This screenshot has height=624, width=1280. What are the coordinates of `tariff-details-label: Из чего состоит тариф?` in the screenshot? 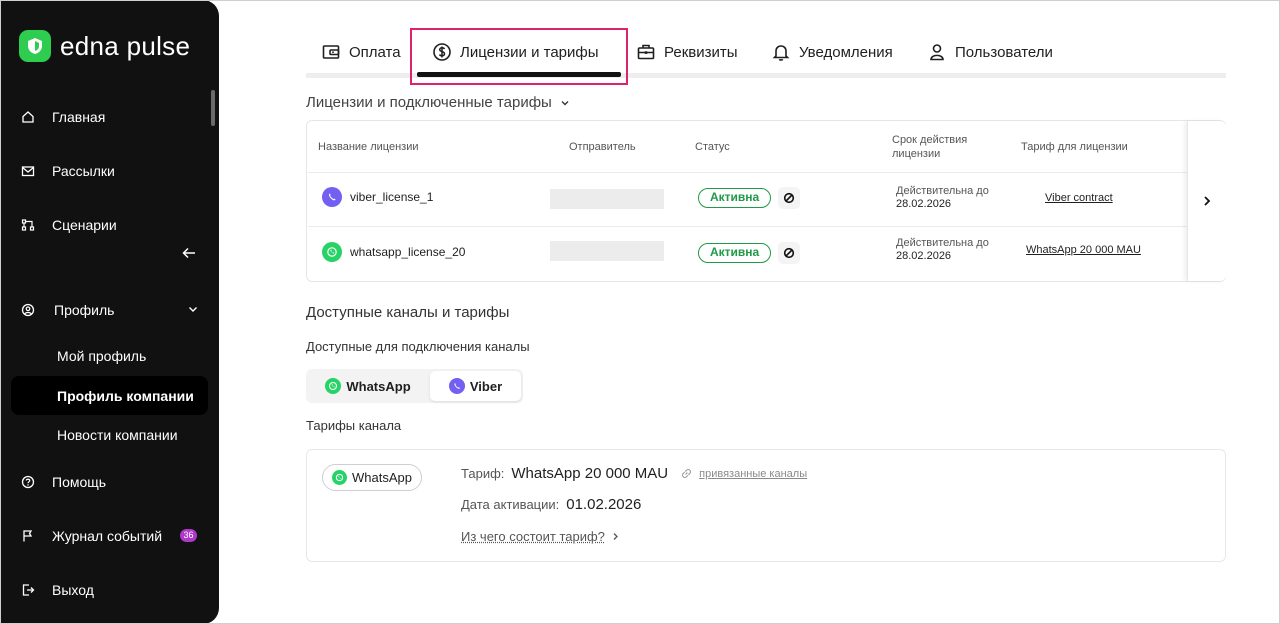 It's located at (533, 536).